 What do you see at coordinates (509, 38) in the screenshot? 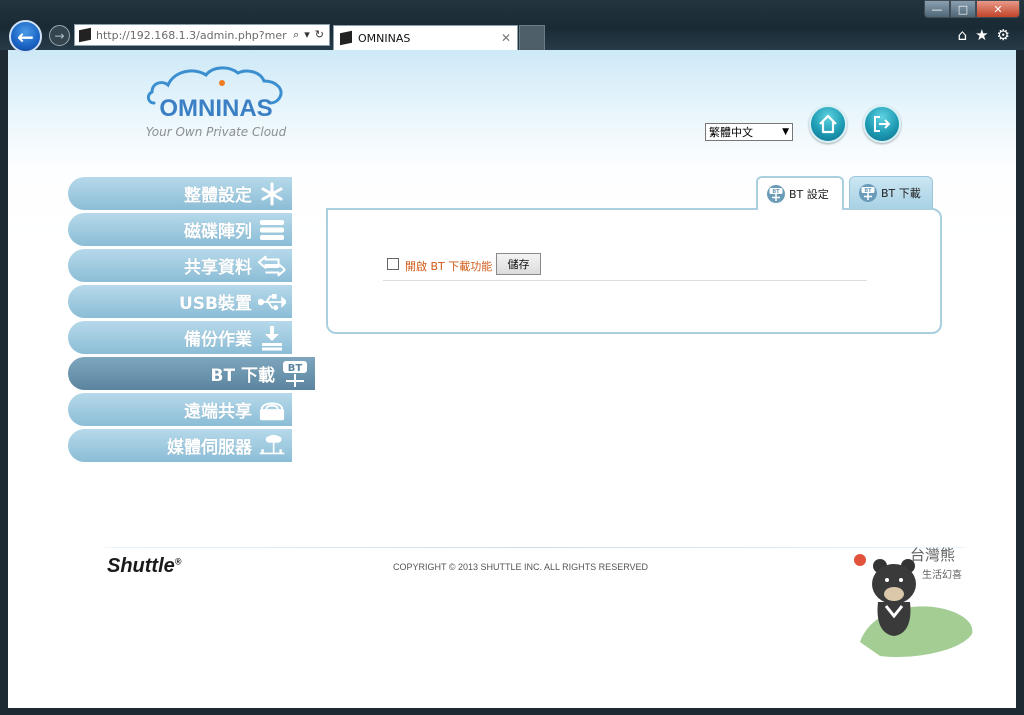
I see `close-icon: ✕` at bounding box center [509, 38].